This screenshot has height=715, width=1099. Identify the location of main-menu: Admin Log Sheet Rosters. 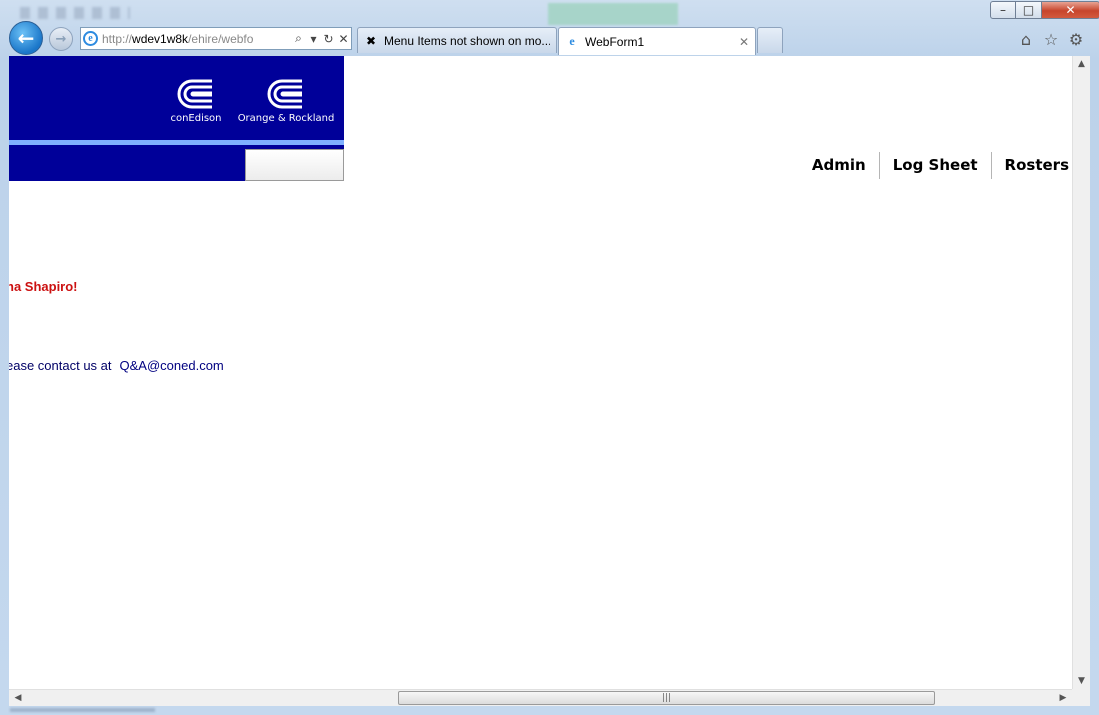
(934, 165).